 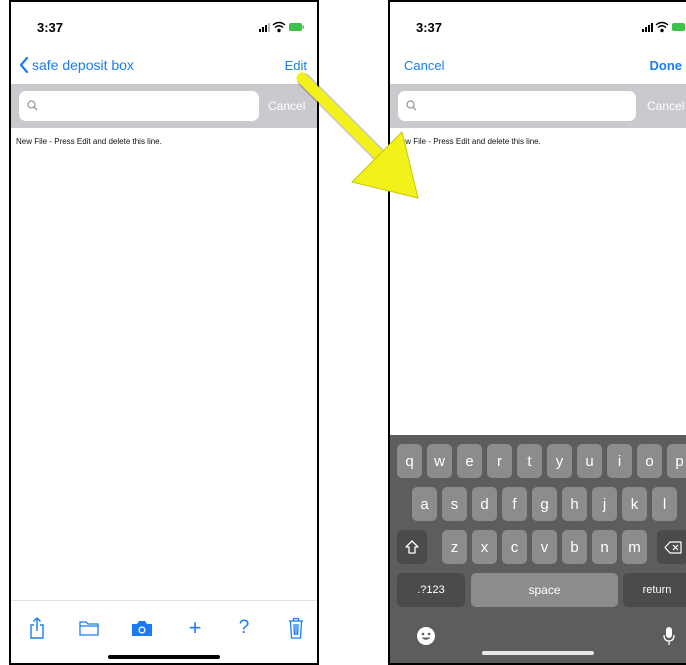 I want to click on key-c: c, so click(x=514, y=547).